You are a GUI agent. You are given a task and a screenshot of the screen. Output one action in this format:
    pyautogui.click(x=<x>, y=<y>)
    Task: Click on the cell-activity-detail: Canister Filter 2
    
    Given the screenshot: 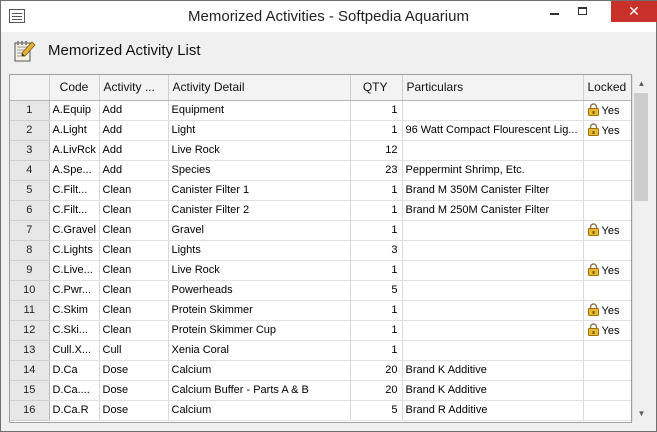 What is the action you would take?
    pyautogui.click(x=259, y=210)
    